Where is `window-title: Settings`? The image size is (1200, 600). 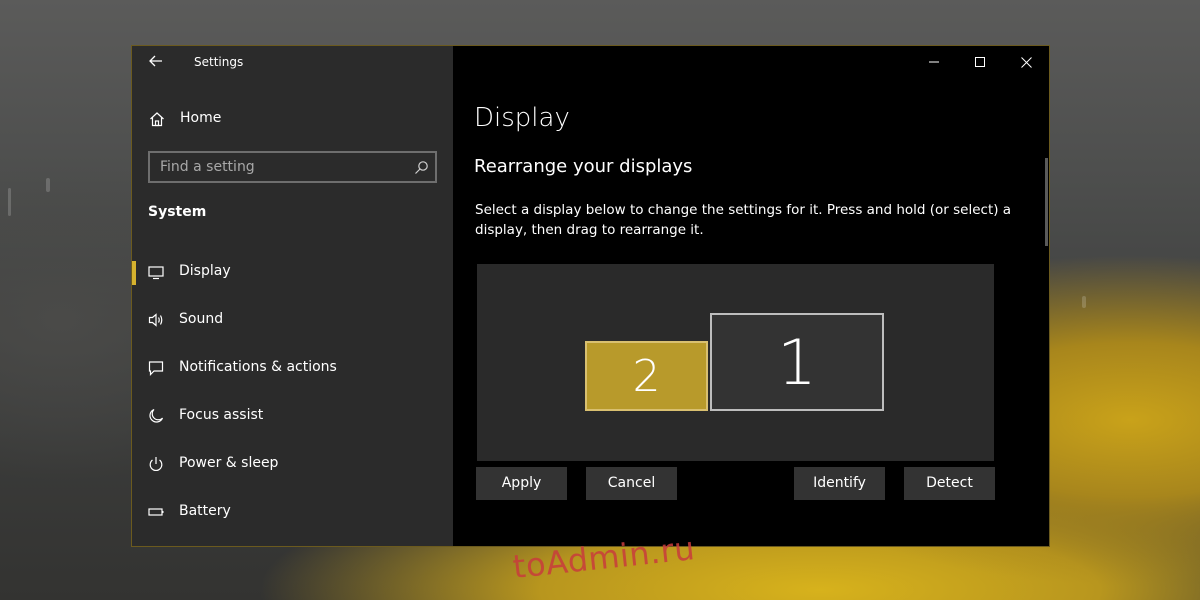
window-title: Settings is located at coordinates (219, 62).